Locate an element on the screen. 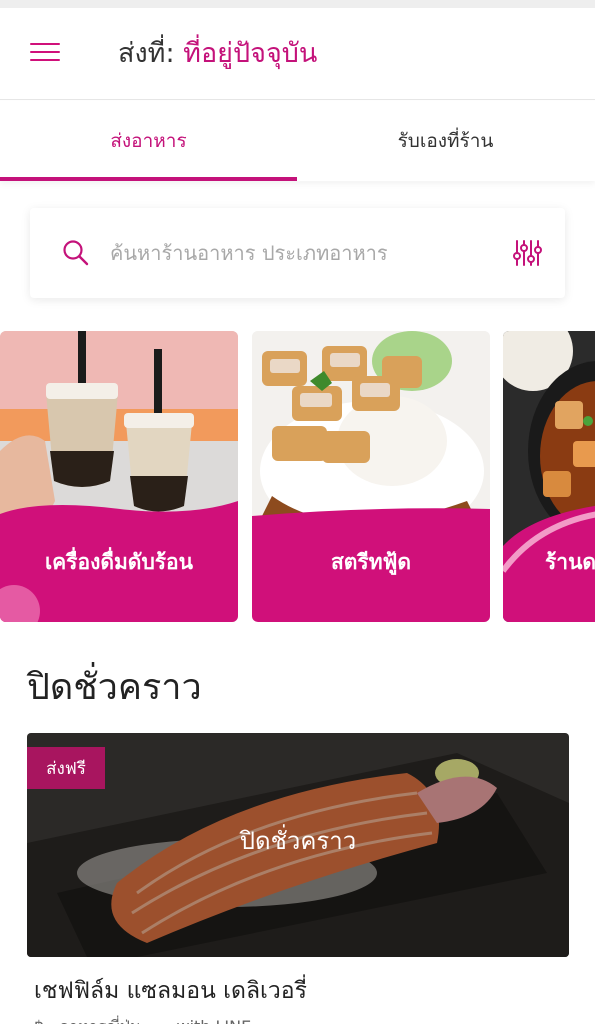  restaurant-name: เชฟฟิล์ม แซลมอน เดลิเวอรี่ is located at coordinates (170, 991).